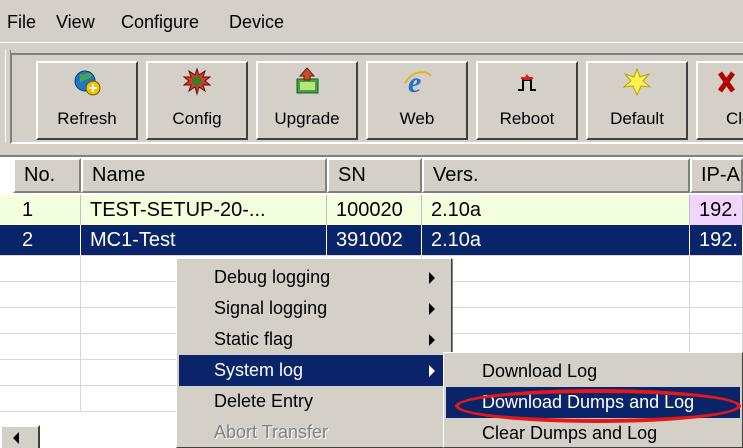  Describe the element at coordinates (527, 100) in the screenshot. I see `reboot-button: Reboot` at that location.